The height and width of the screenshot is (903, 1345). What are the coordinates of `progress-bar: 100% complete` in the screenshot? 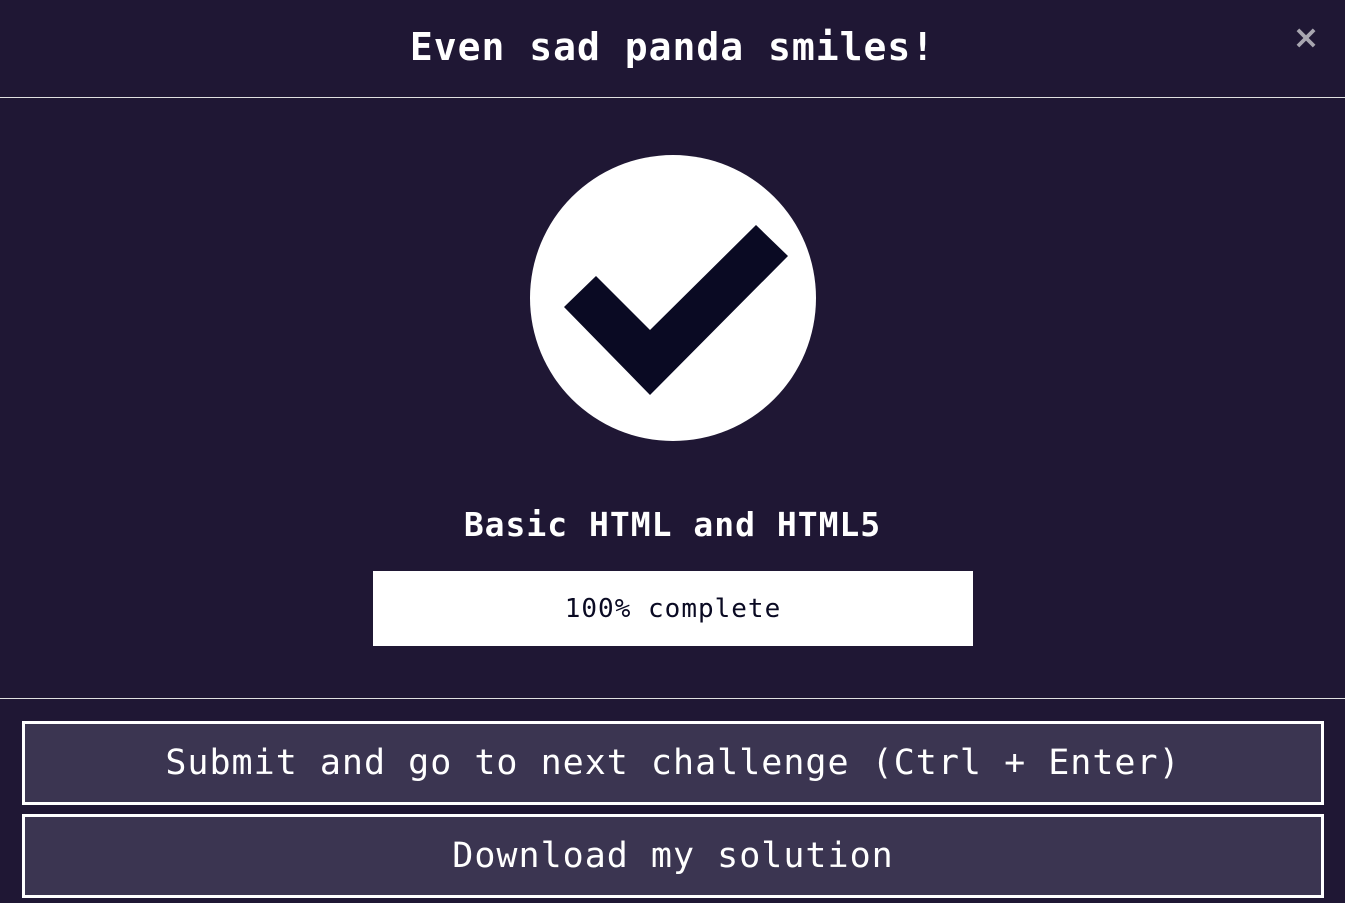 It's located at (673, 608).